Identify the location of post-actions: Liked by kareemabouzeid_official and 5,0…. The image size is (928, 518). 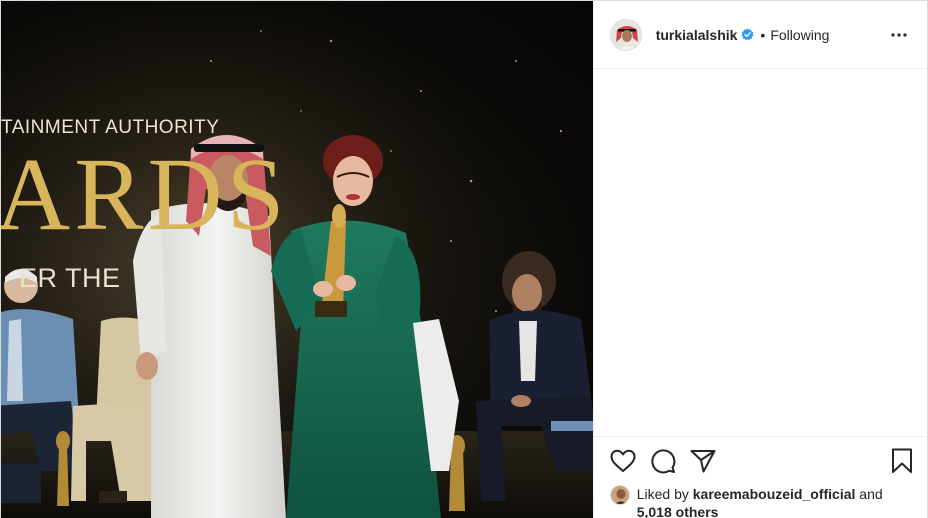
(760, 477).